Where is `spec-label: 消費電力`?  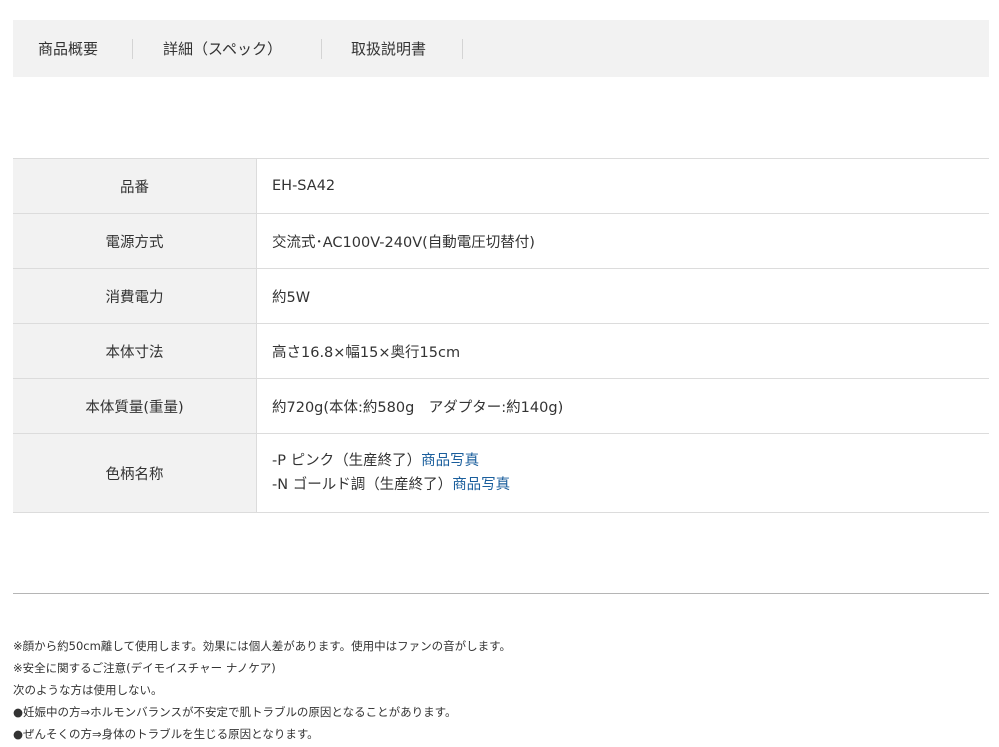
spec-label: 消費電力 is located at coordinates (135, 296).